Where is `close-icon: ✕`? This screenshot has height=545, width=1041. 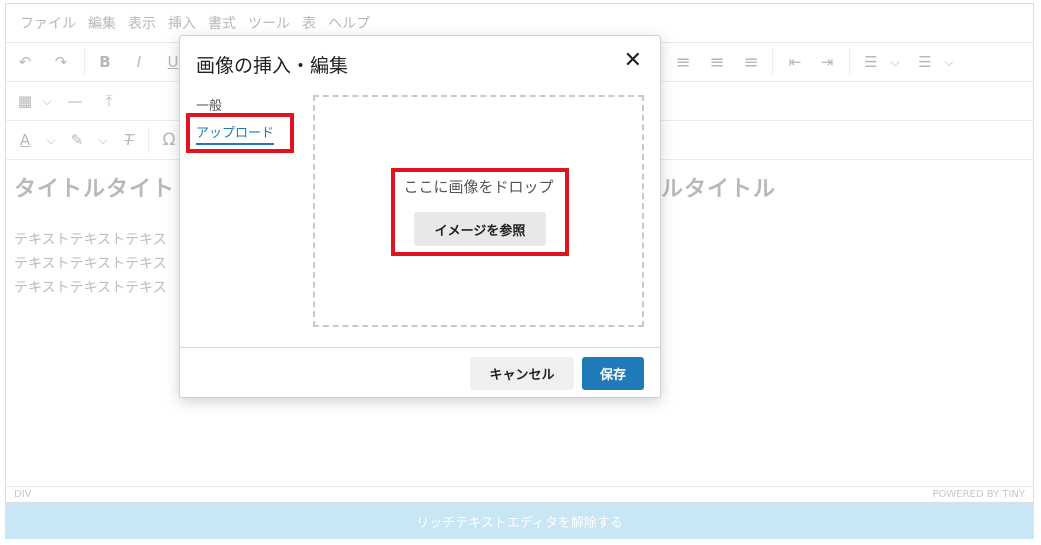 close-icon: ✕ is located at coordinates (633, 60).